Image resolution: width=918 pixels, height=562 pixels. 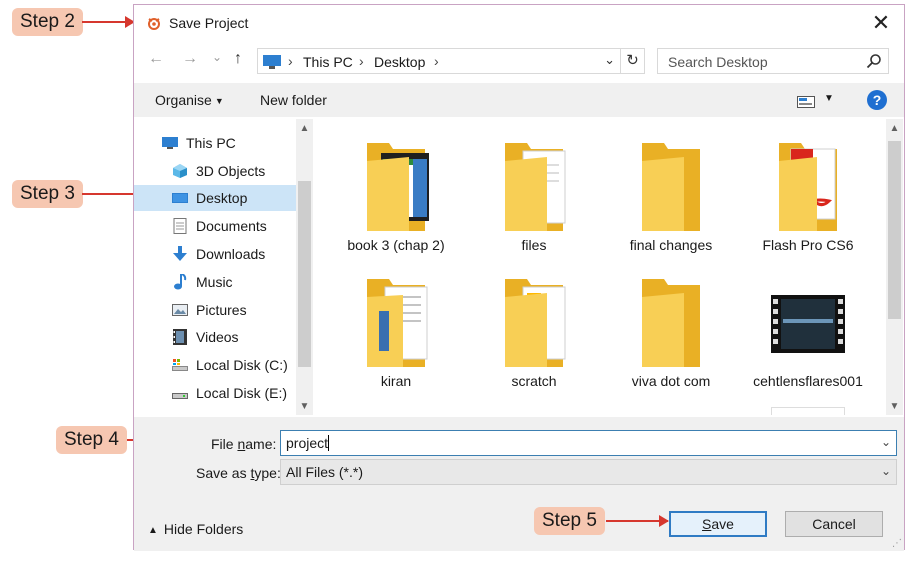 I want to click on refresh-button: ↻, so click(x=632, y=61).